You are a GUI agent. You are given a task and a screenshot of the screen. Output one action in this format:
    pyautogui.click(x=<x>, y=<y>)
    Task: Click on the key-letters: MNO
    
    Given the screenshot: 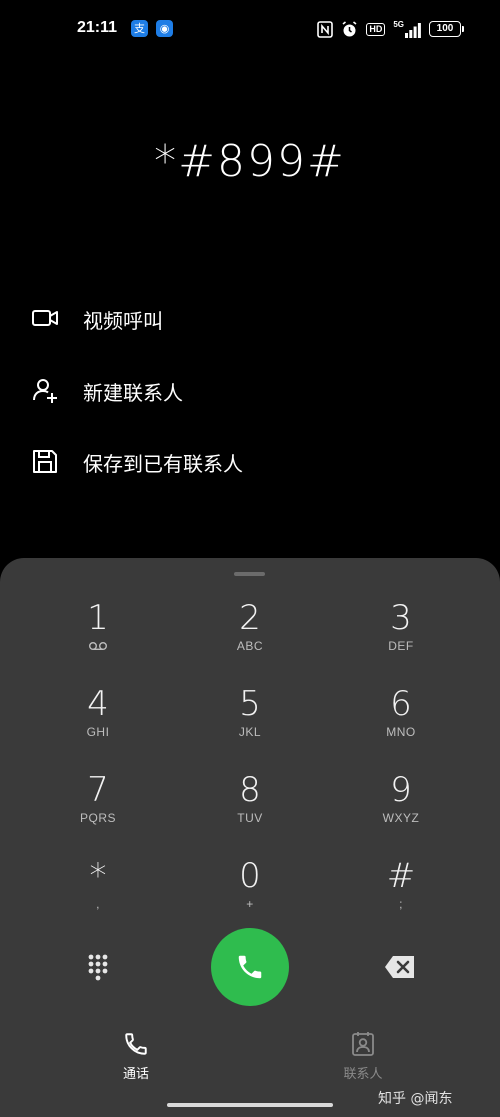 What is the action you would take?
    pyautogui.click(x=401, y=732)
    